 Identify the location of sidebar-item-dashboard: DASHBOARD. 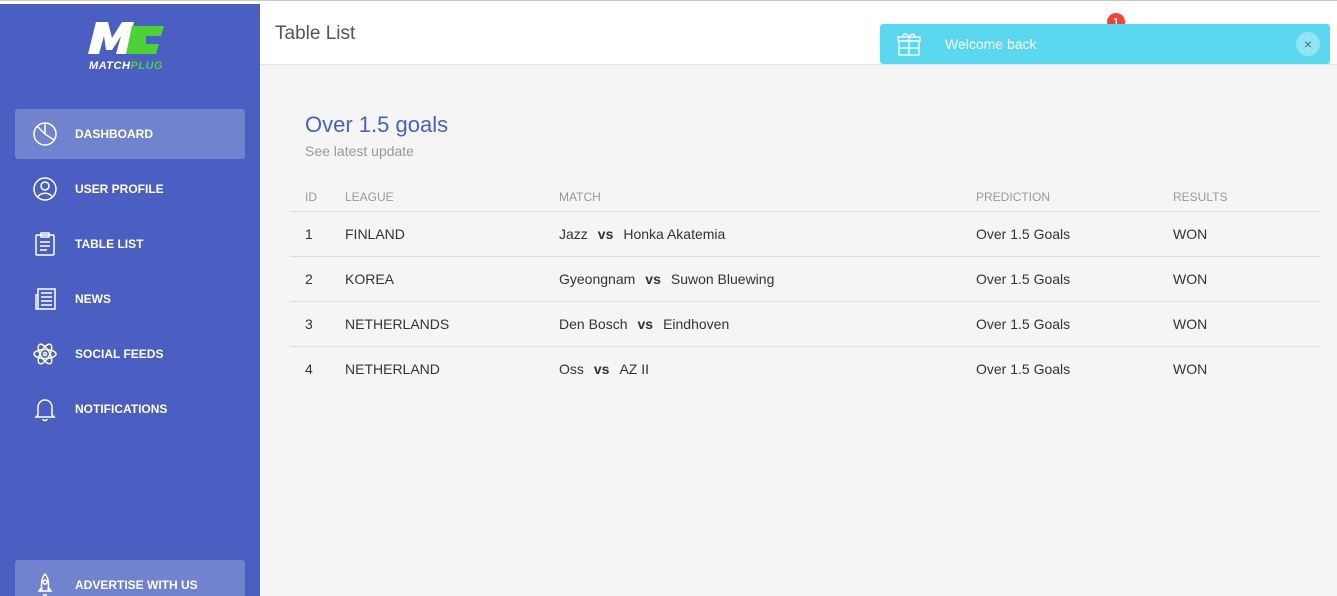
(130, 134).